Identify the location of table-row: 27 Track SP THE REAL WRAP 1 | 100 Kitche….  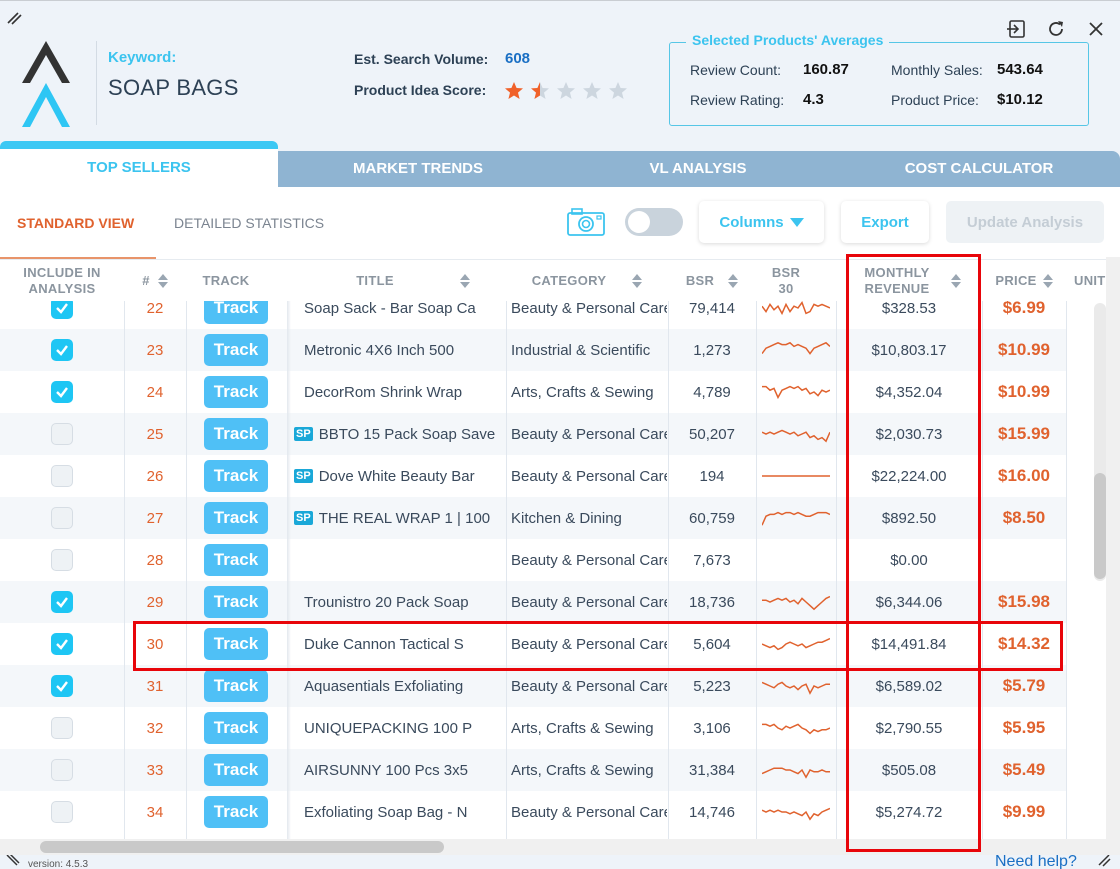
(533, 518).